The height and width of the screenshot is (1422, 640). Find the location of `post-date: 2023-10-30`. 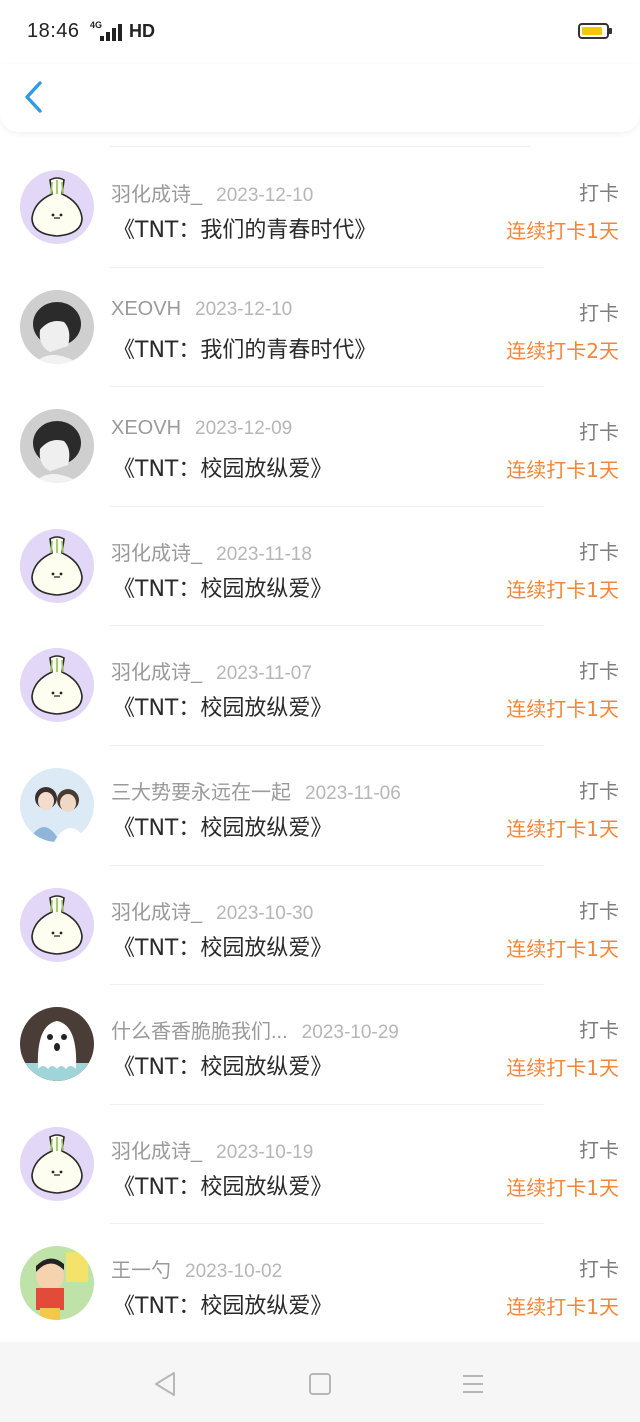

post-date: 2023-10-30 is located at coordinates (265, 913).